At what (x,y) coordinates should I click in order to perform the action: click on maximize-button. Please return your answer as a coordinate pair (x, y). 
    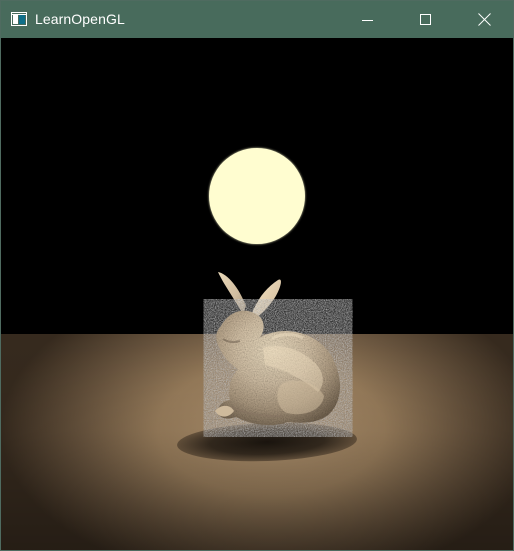
    Looking at the image, I should click on (426, 19).